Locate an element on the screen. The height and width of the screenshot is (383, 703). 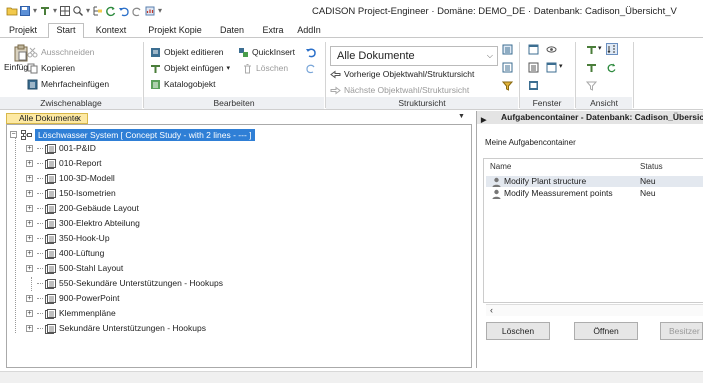
tree-item: + 400-Lüftung is located at coordinates (65, 253).